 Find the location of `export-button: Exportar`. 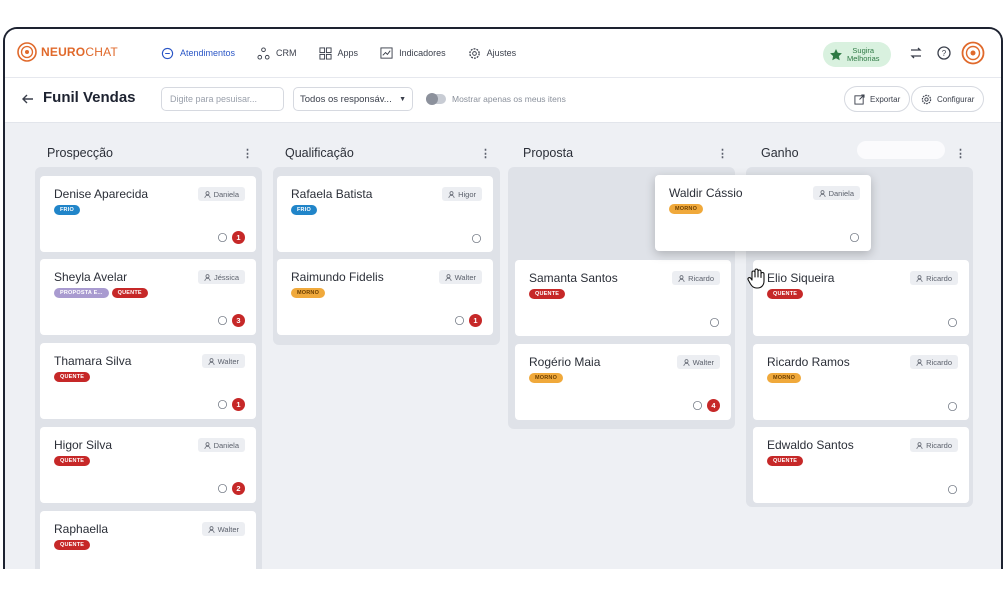

export-button: Exportar is located at coordinates (877, 99).